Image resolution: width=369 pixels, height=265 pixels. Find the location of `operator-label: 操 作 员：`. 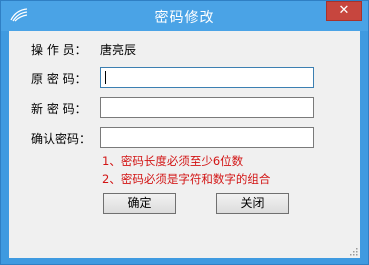

operator-label: 操 作 员： is located at coordinates (59, 50).